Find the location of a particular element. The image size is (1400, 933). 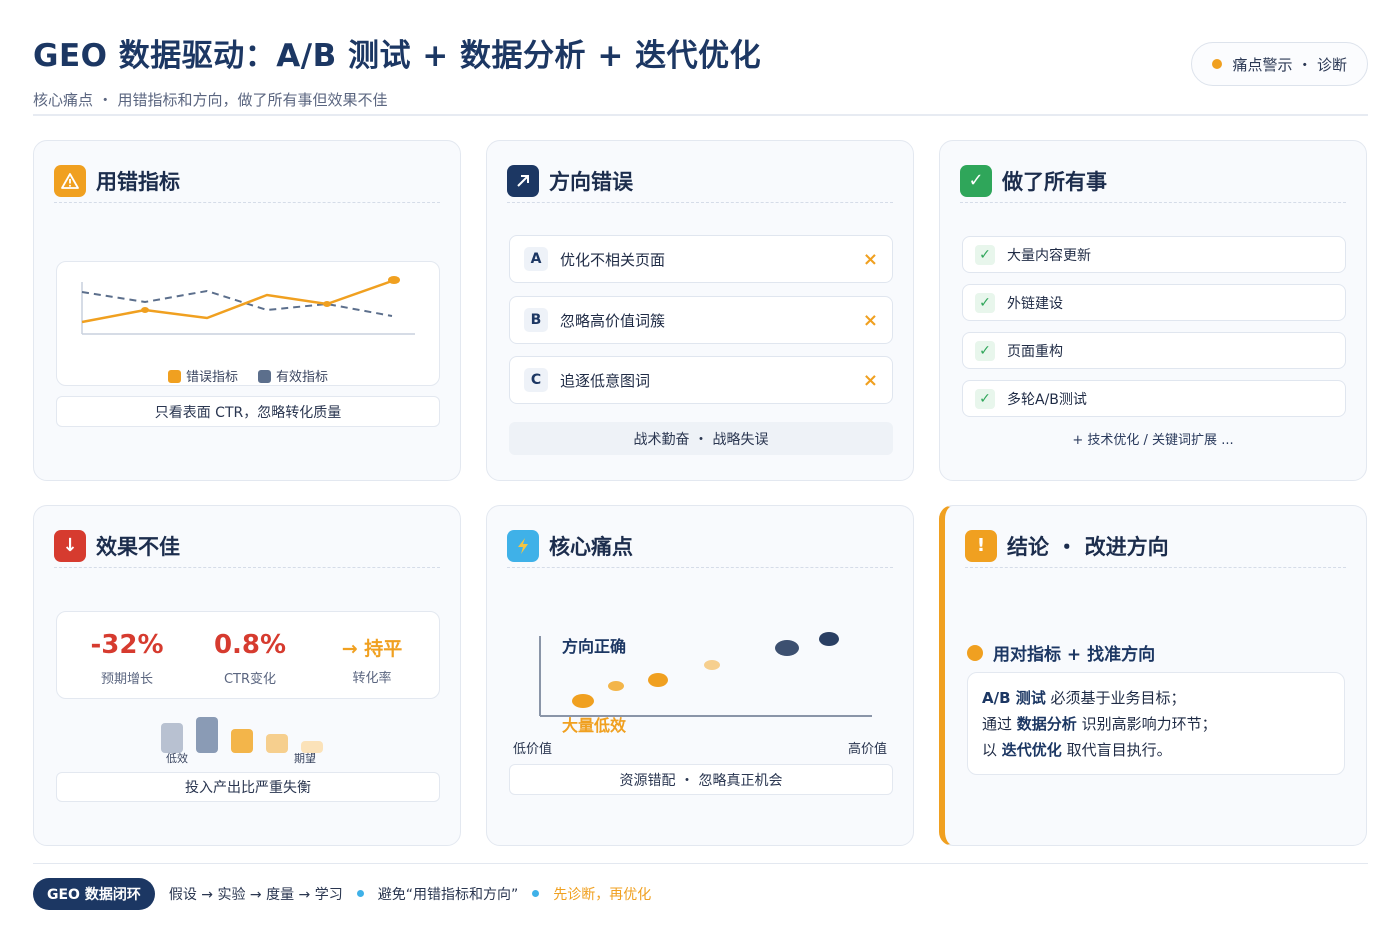

card-core-pain: 核心痛点 方向正确 大量低效 低价值 高价值 资源错配 ・ 忽略真正机会 is located at coordinates (700, 675).